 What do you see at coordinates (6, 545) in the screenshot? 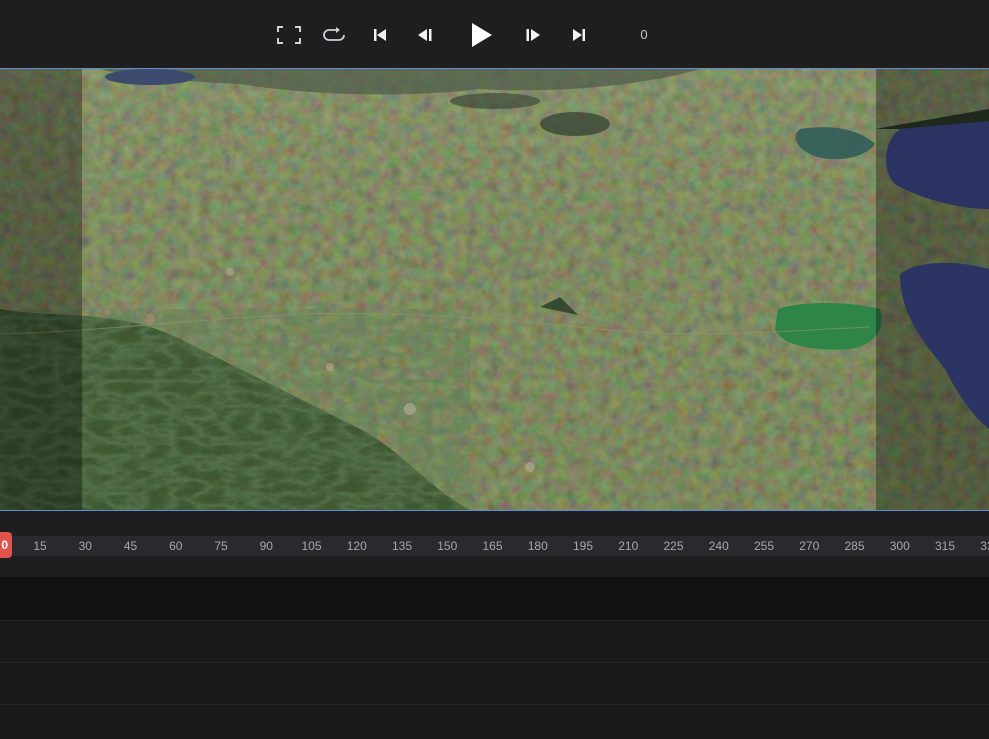
I see `playhead-marker: 0` at bounding box center [6, 545].